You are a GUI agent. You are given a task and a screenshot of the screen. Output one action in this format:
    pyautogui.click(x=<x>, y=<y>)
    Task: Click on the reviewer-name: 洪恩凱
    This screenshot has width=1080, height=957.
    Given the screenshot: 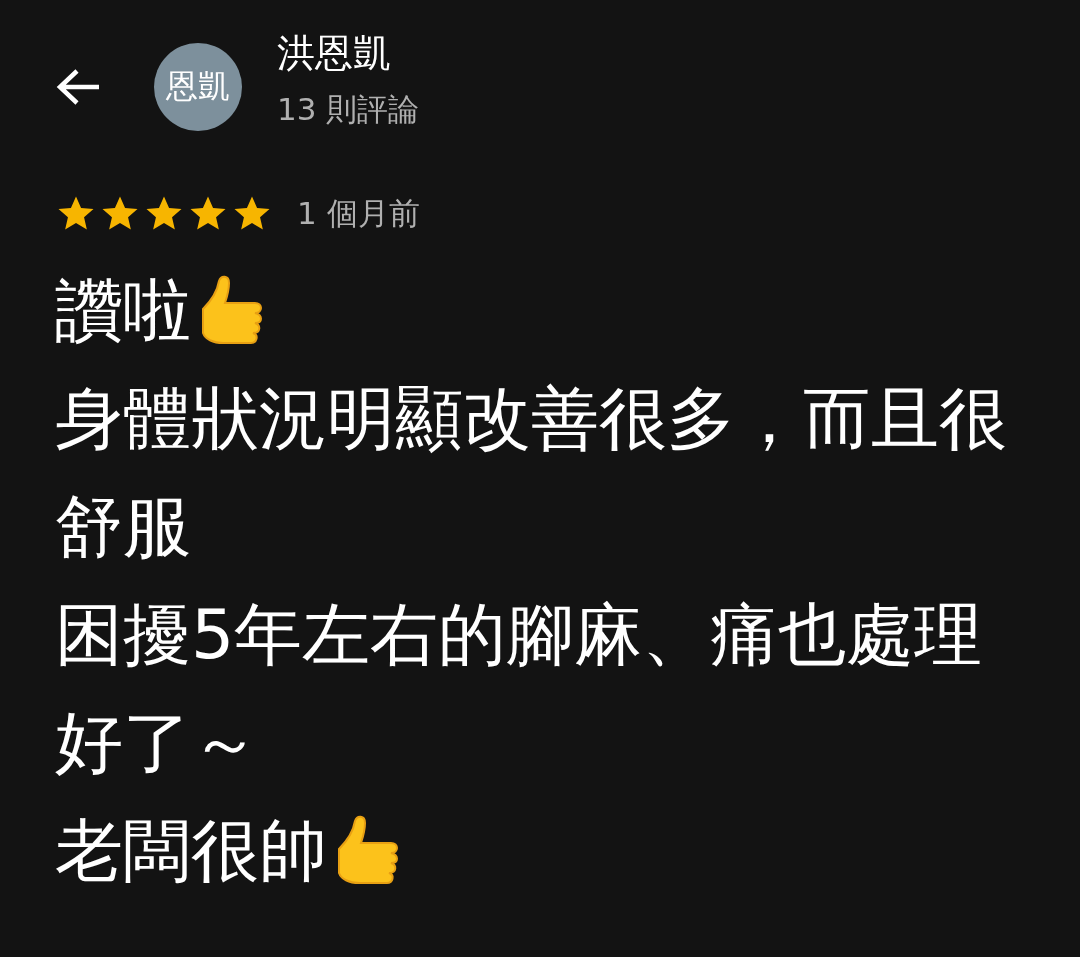 What is the action you would take?
    pyautogui.click(x=334, y=53)
    